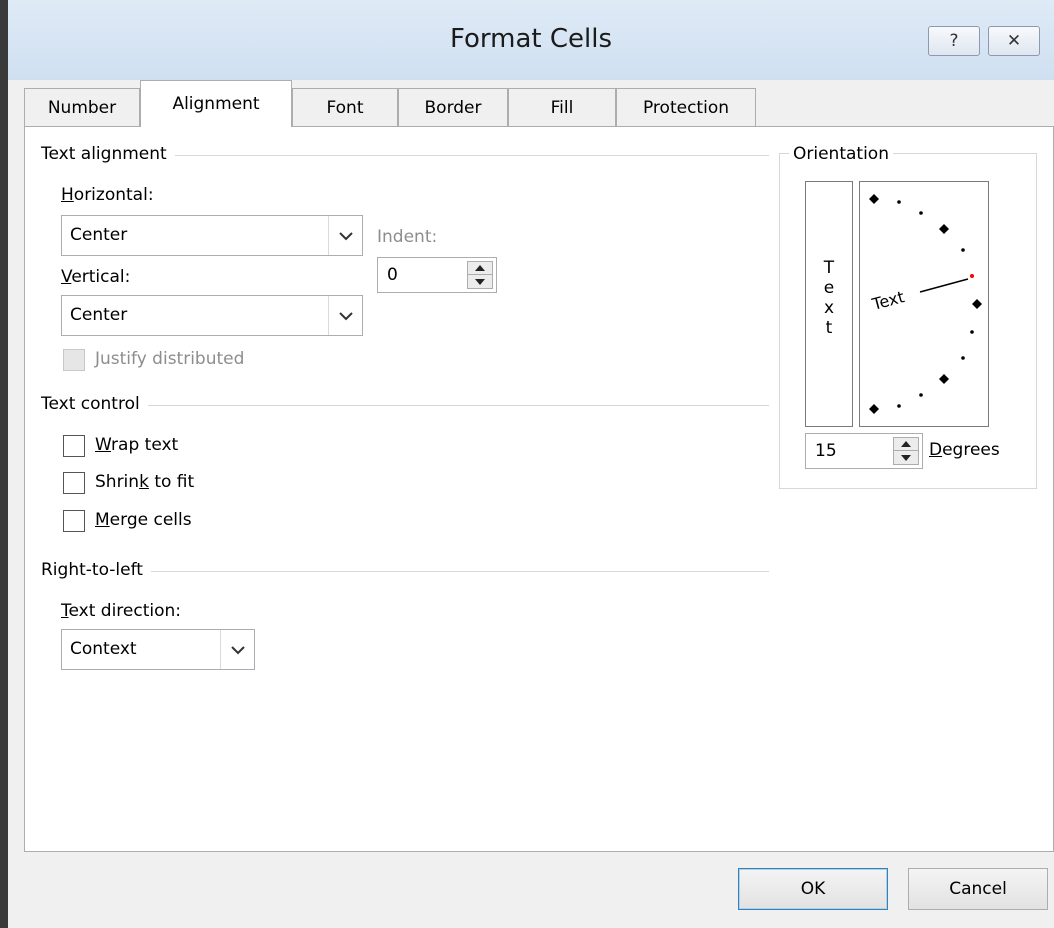 This screenshot has height=928, width=1054. I want to click on tab-border: Border, so click(453, 107).